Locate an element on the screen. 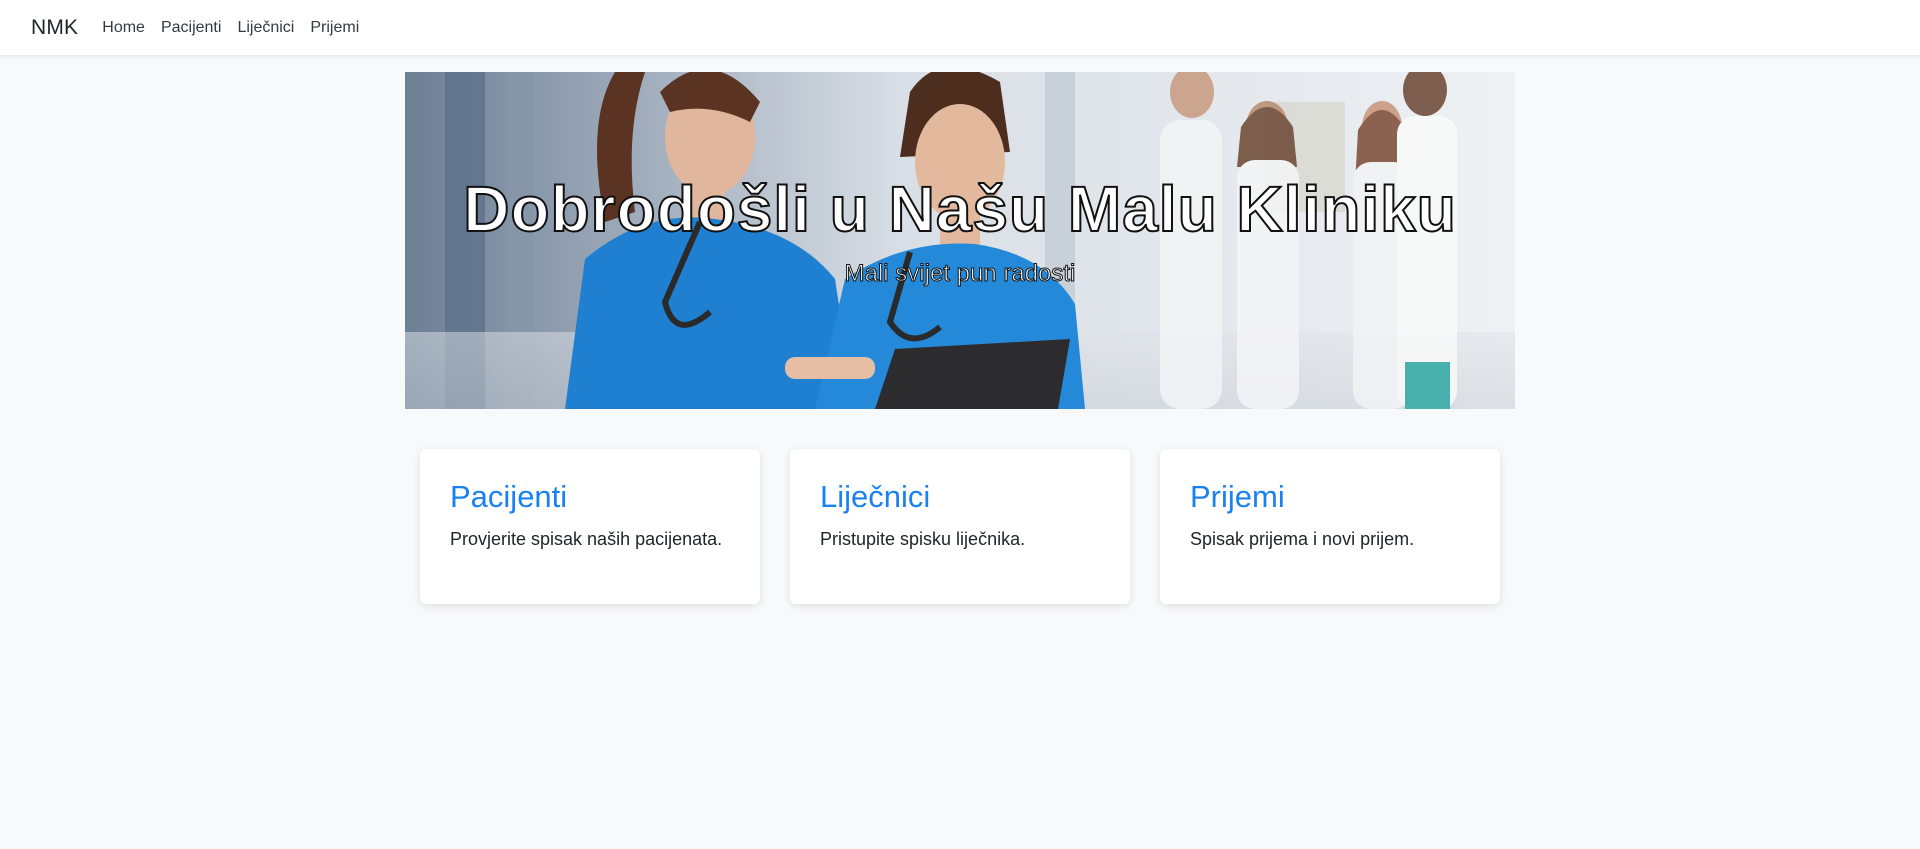 The height and width of the screenshot is (849, 1920). top-navbar: NMK Home Pacijenti Liječnici Prijemi is located at coordinates (960, 27).